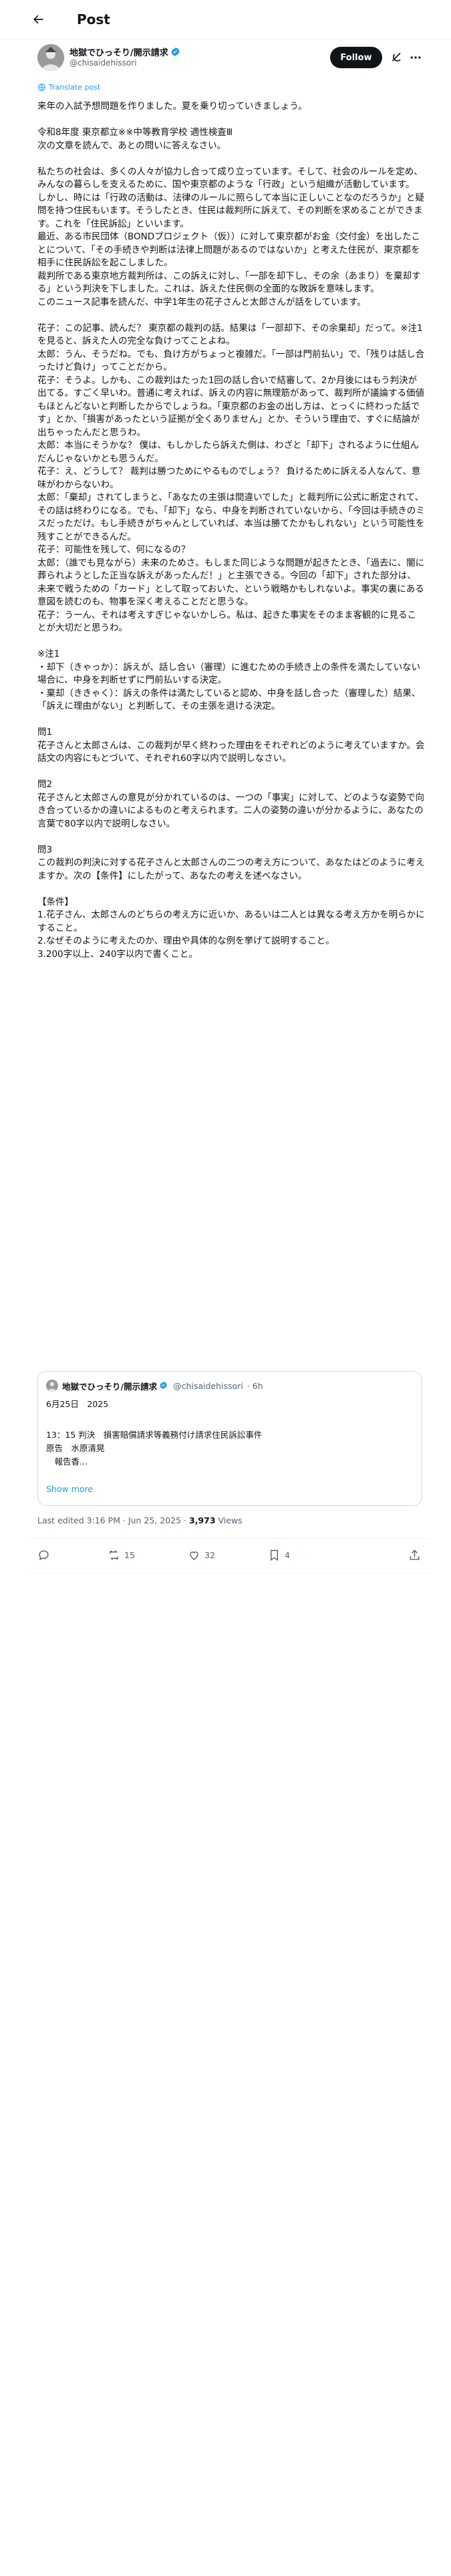 The height and width of the screenshot is (2576, 451). Describe the element at coordinates (121, 1555) in the screenshot. I see `repost-button: 15` at that location.